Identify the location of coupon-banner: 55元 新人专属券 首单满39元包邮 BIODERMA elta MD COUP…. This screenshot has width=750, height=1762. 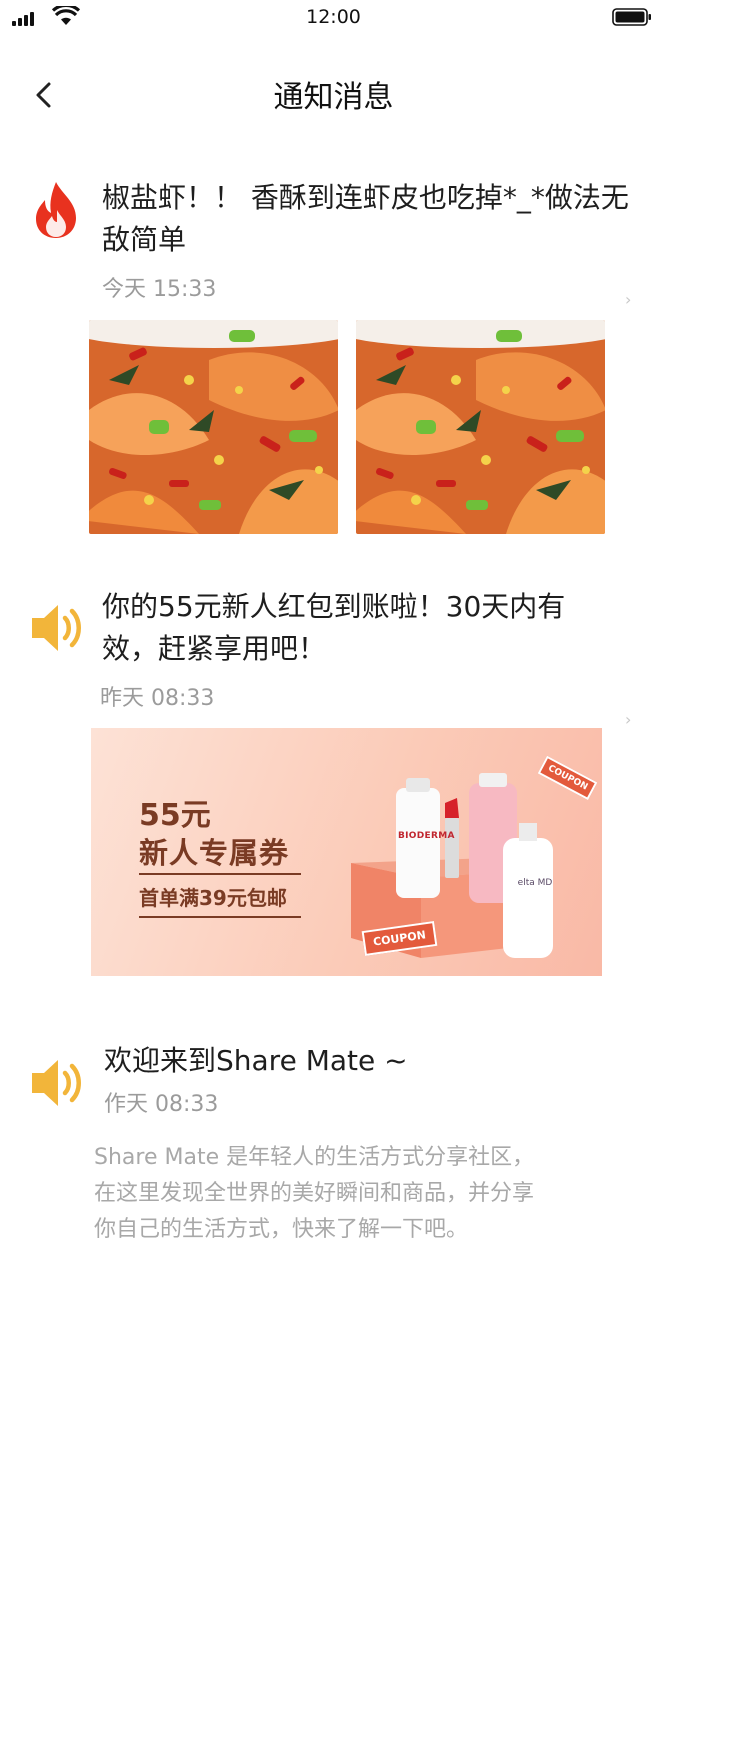
(346, 852).